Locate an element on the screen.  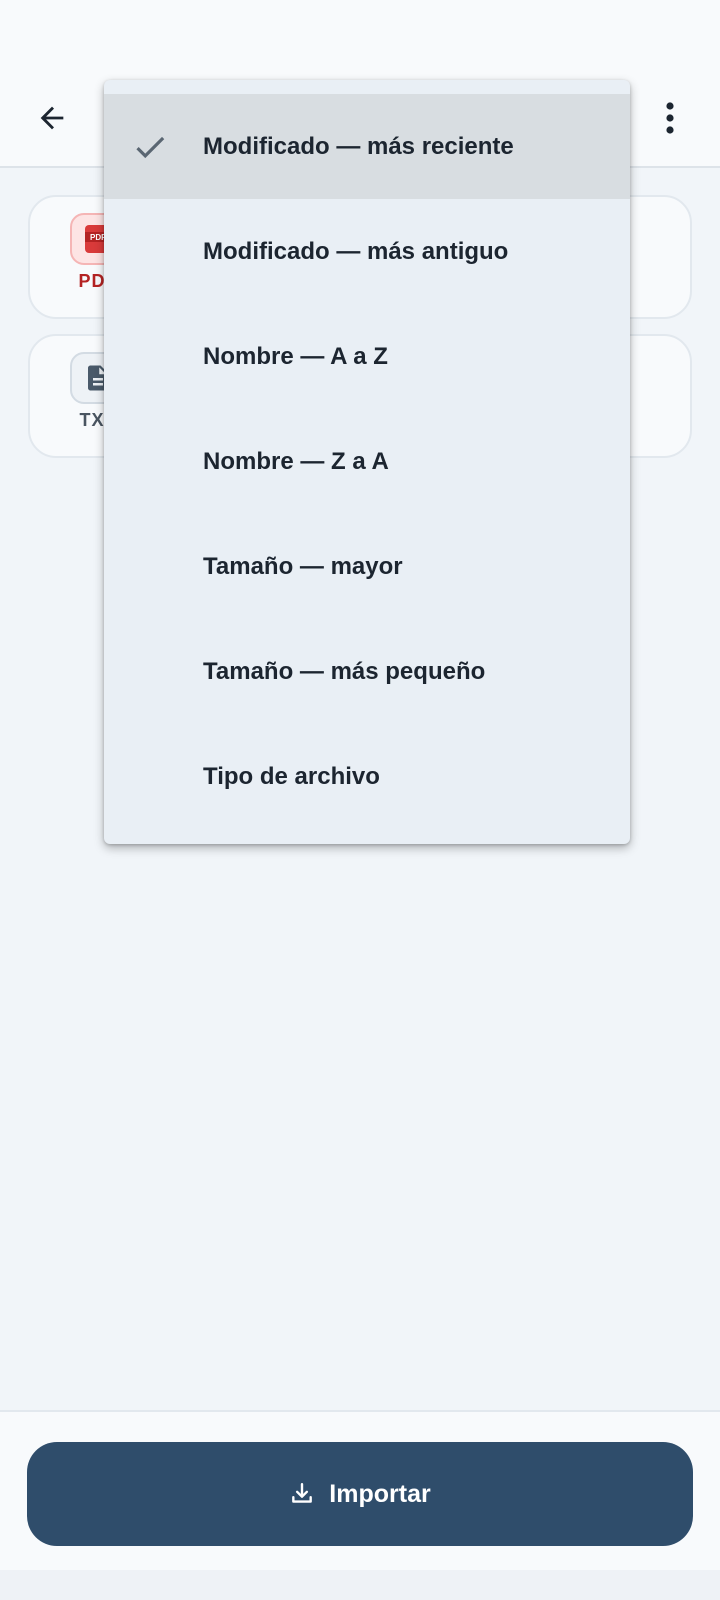
back-button is located at coordinates (52, 120).